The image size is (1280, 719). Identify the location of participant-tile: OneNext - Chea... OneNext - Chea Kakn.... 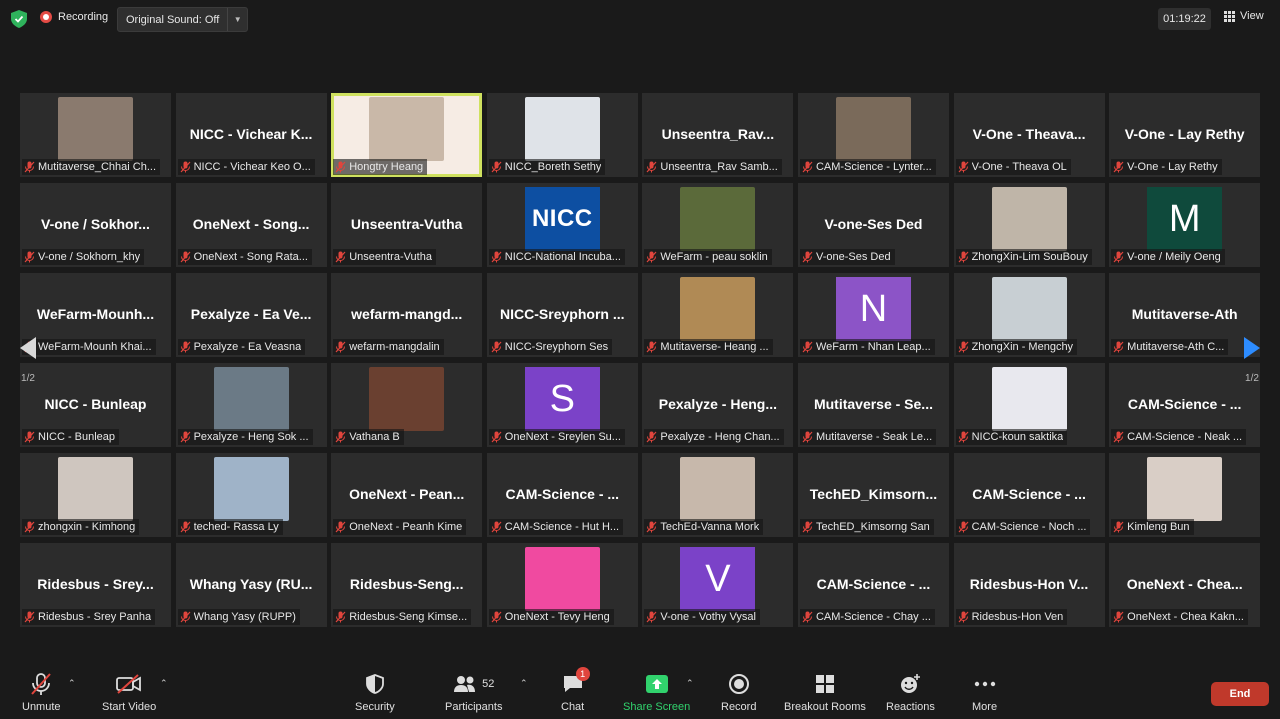
(1185, 585).